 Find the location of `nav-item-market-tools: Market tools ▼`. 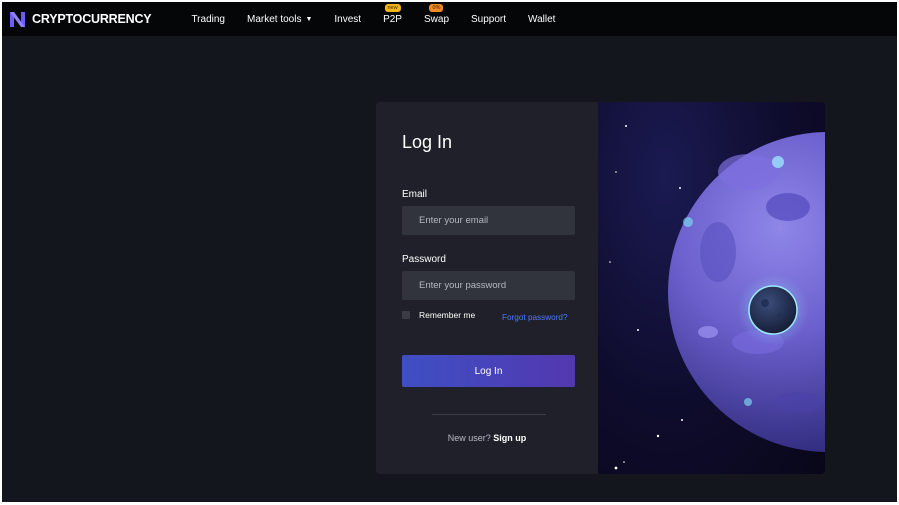

nav-item-market-tools: Market tools ▼ is located at coordinates (279, 19).